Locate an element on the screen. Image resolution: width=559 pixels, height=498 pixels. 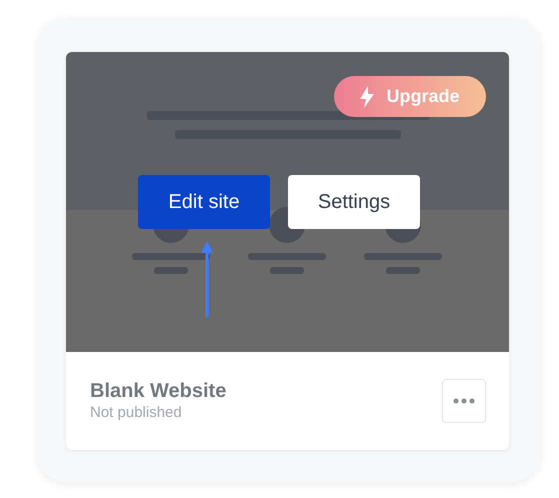
more-options-button is located at coordinates (464, 401).